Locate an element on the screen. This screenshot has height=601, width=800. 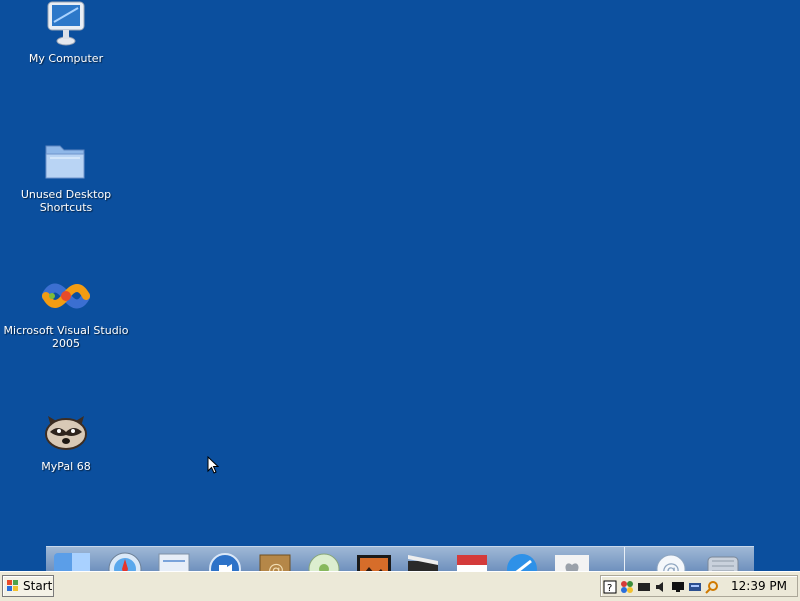
keyboard-icon is located at coordinates (695, 586).